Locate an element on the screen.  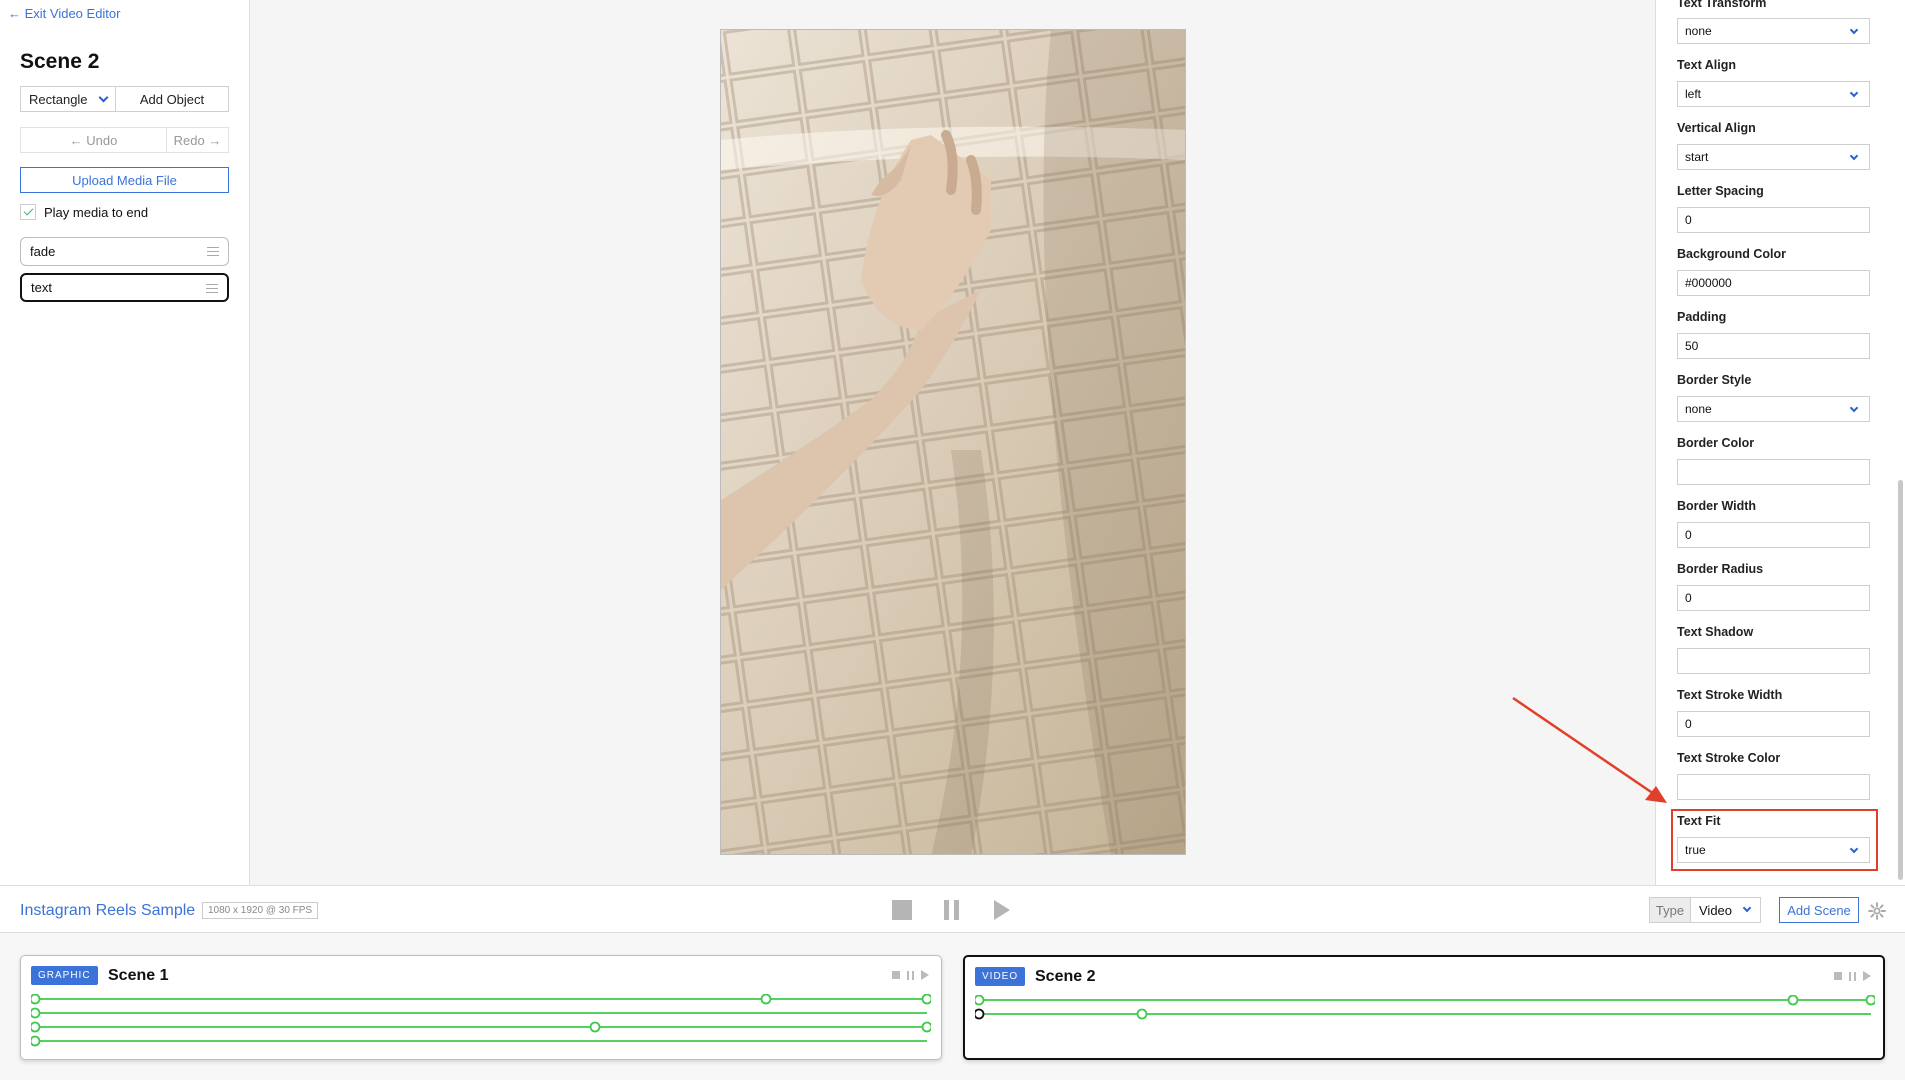
layer-item-fade: fade is located at coordinates (124, 251).